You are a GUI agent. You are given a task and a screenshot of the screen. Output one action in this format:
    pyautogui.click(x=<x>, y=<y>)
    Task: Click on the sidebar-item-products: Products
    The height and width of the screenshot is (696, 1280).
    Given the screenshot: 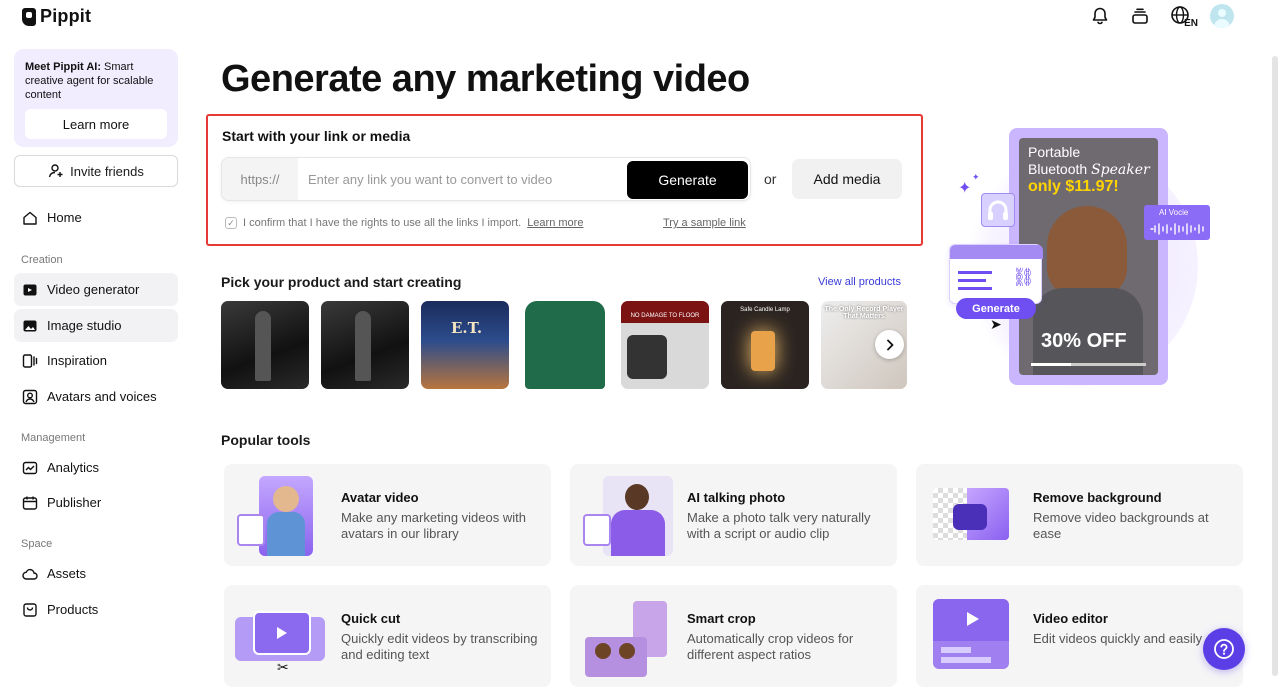 What is the action you would take?
    pyautogui.click(x=96, y=609)
    